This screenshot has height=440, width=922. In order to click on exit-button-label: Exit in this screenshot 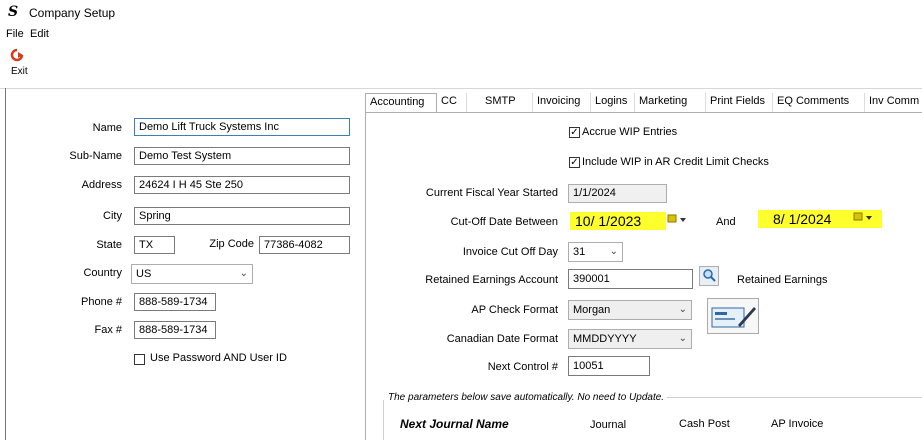, I will do `click(19, 71)`.